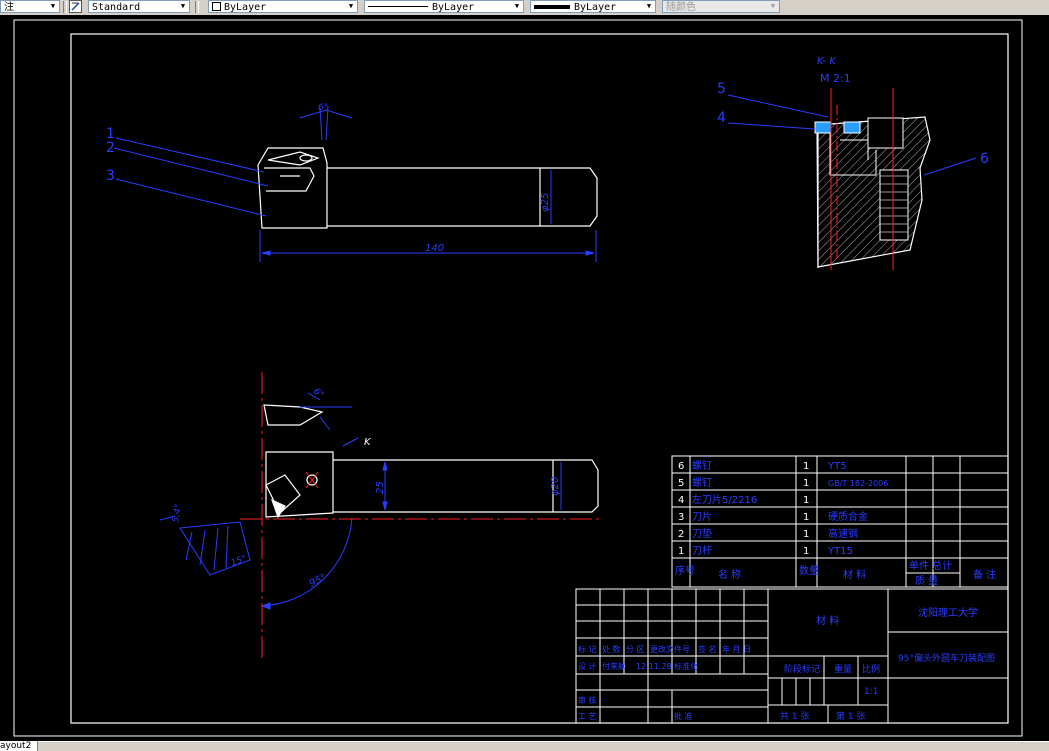  I want to click on tb-rev-doc: 更改文件号, so click(670, 649).